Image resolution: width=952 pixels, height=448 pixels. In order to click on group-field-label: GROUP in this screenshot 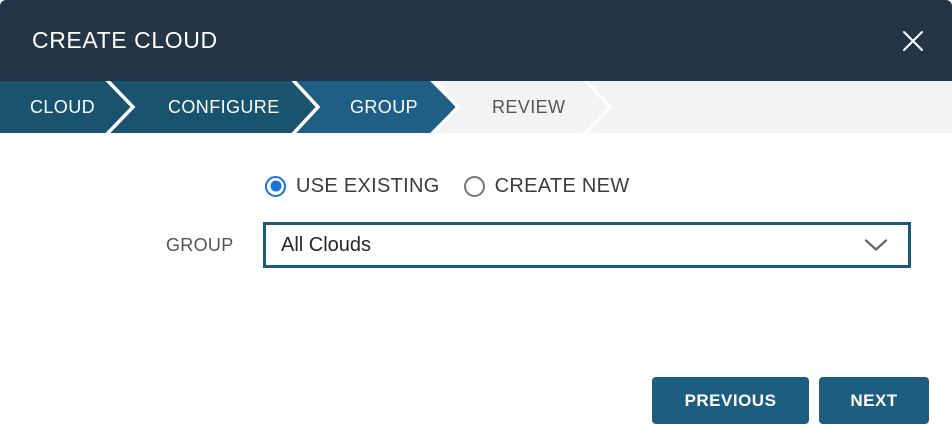, I will do `click(200, 245)`.